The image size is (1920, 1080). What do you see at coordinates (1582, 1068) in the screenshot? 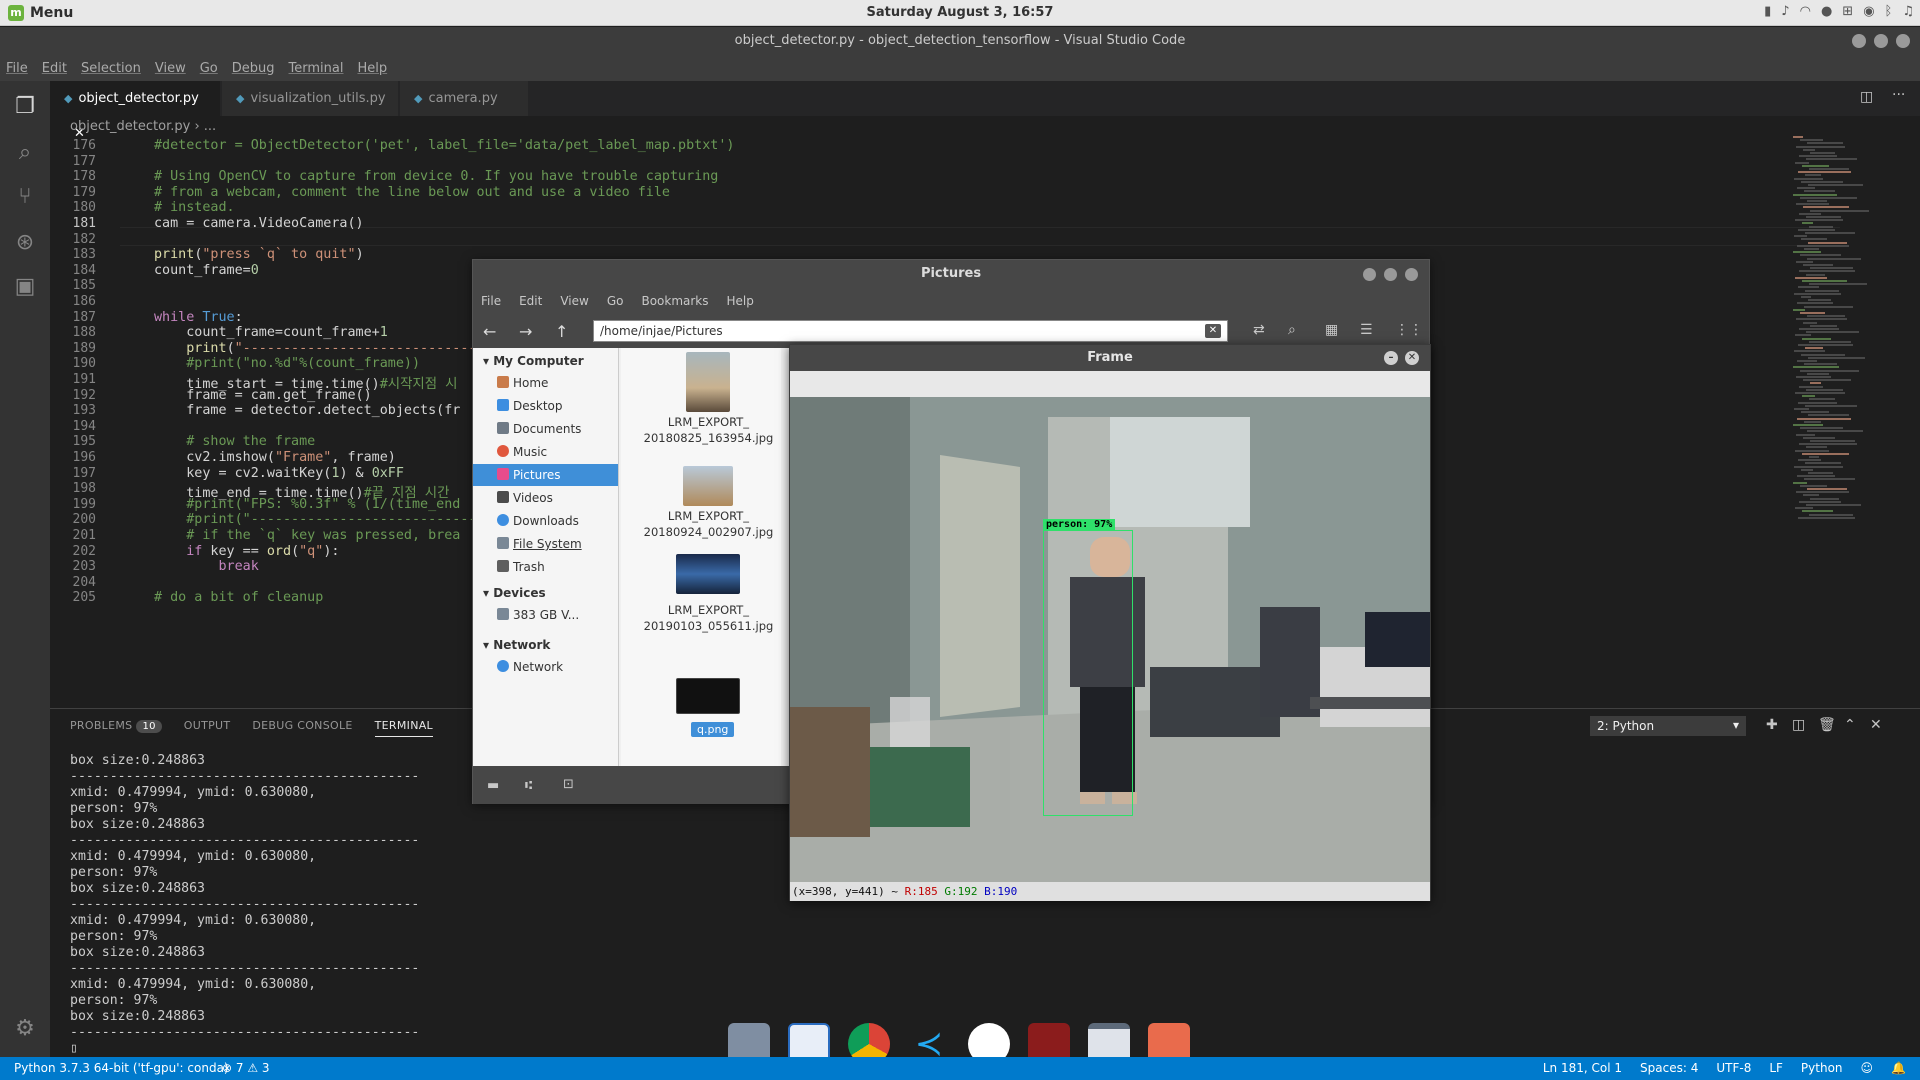
I see `cursor-position: Ln 181, Col 1` at bounding box center [1582, 1068].